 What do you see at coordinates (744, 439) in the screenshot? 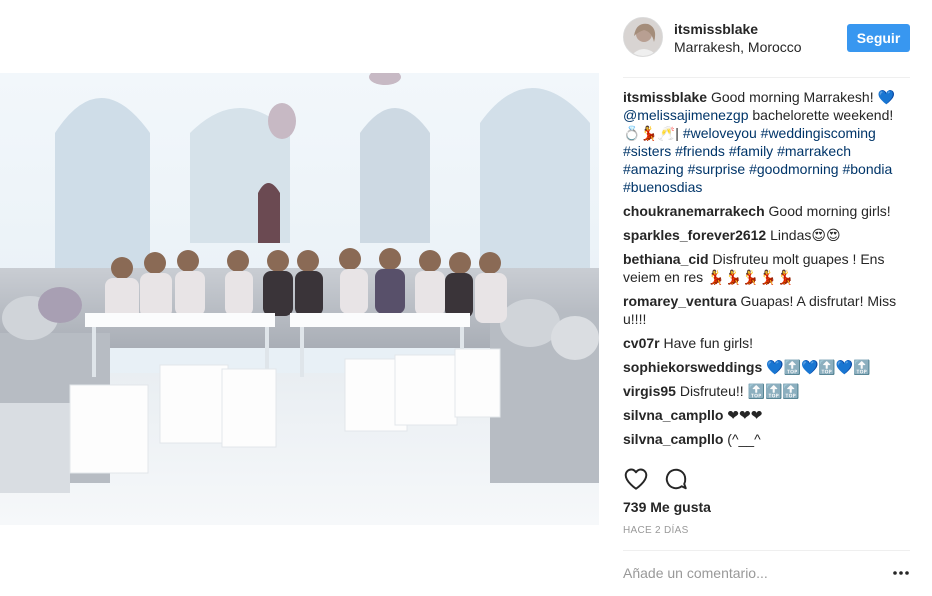
I see `comment-text: (^__^` at bounding box center [744, 439].